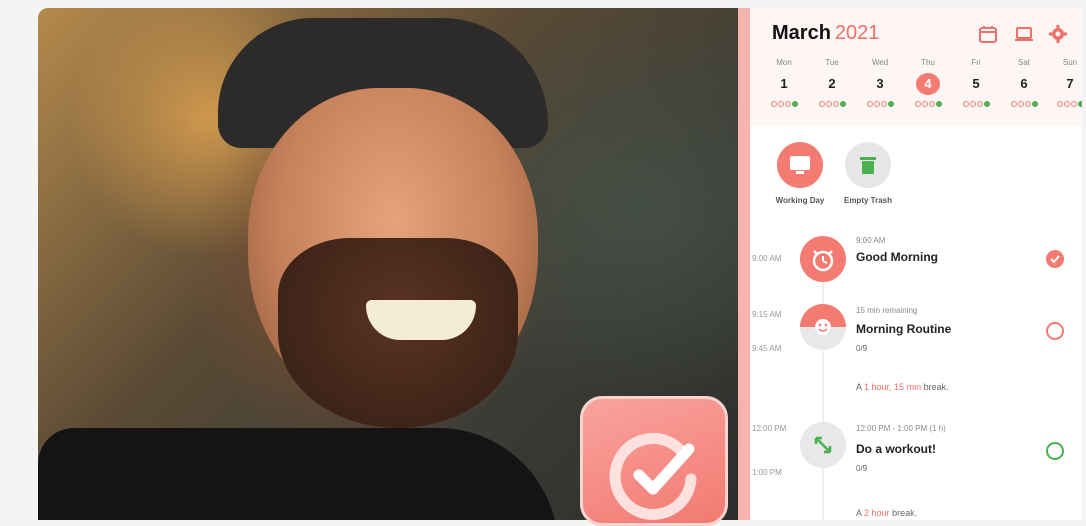  I want to click on day-number: 1, so click(784, 83).